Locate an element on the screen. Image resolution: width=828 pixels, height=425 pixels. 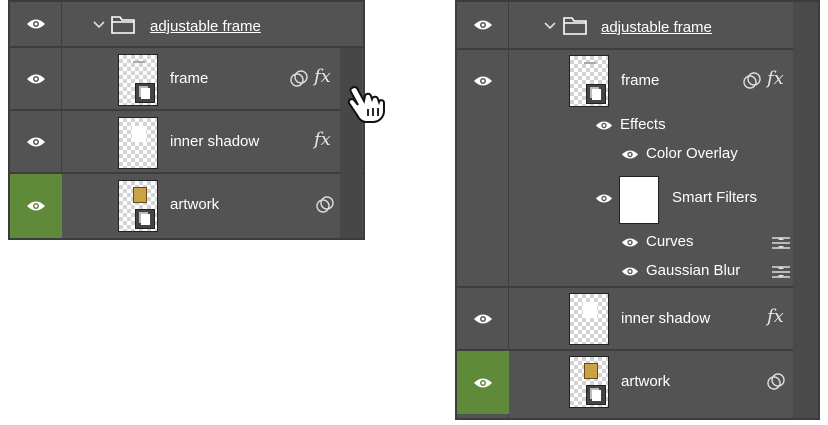
smart-filters-label: Smart Filters is located at coordinates (714, 197).